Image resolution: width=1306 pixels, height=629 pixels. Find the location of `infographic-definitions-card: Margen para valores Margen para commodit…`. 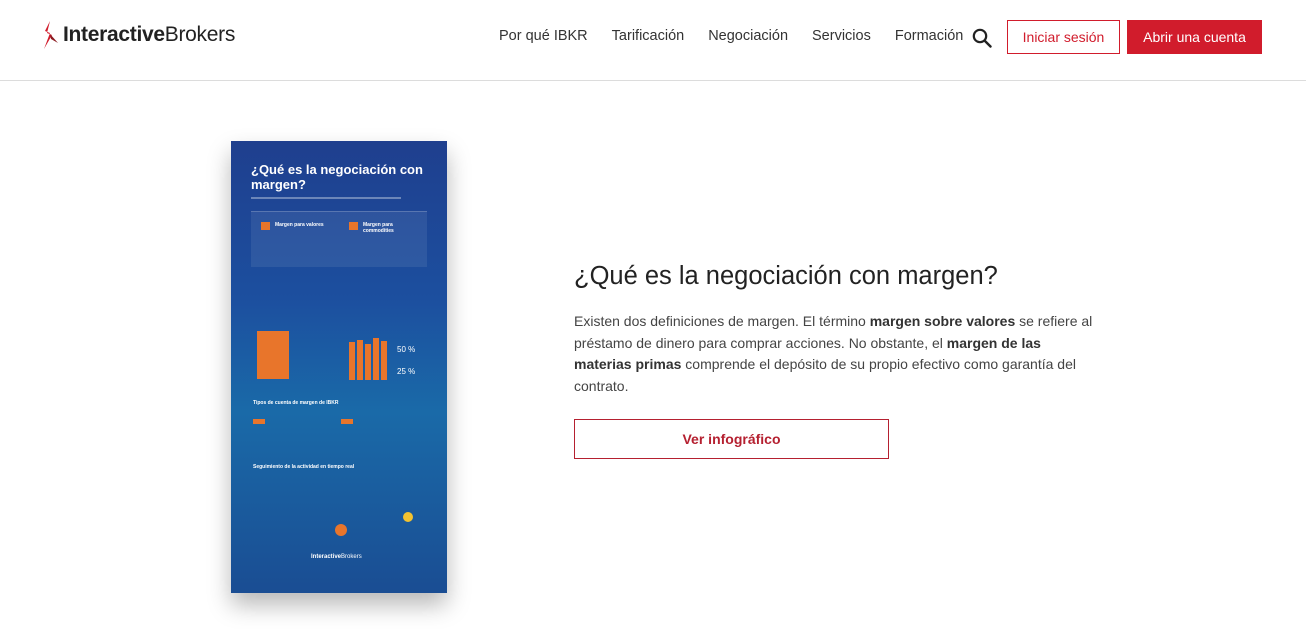

infographic-definitions-card: Margen para valores Margen para commodit… is located at coordinates (339, 239).